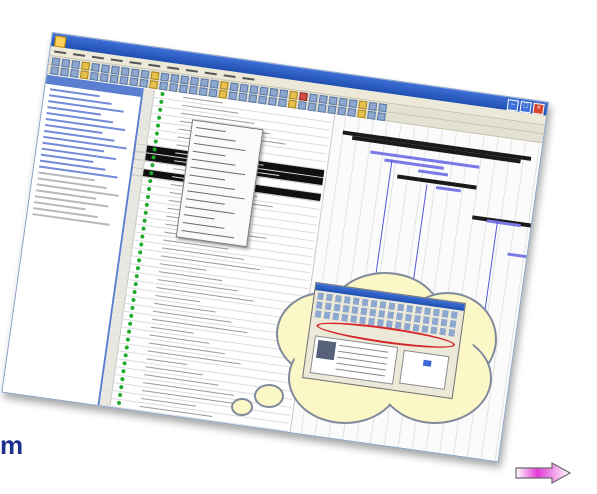 Image resolution: width=597 pixels, height=494 pixels. Describe the element at coordinates (384, 340) in the screenshot. I see `zoomed-toolbar-image` at that location.